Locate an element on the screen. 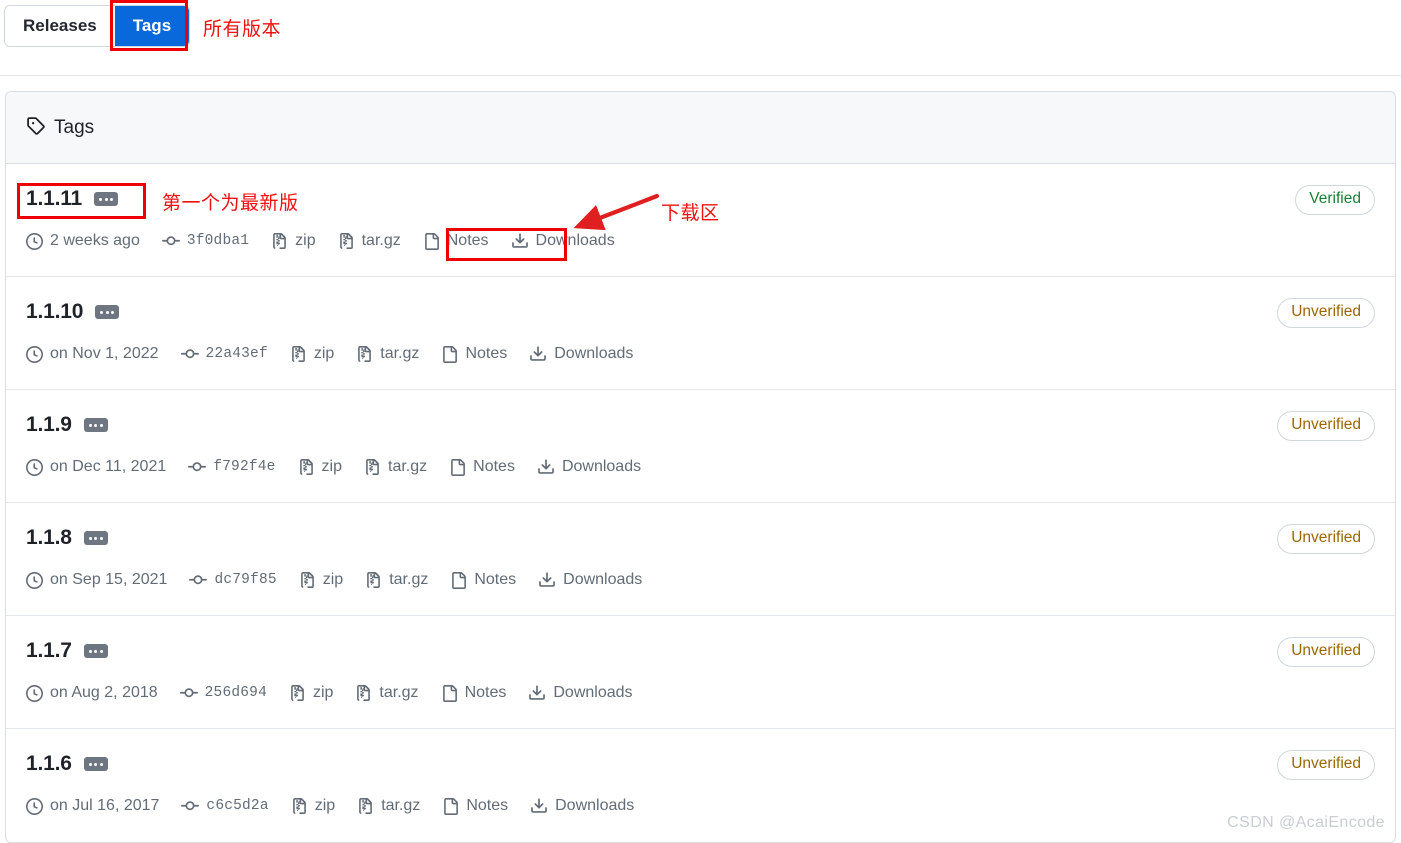 The width and height of the screenshot is (1401, 843). tag-commit-link-label: 256d694 is located at coordinates (235, 693).